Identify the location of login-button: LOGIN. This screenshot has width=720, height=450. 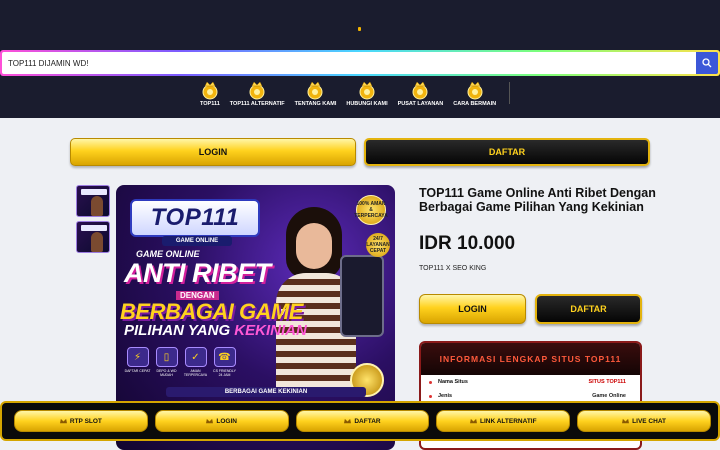
(213, 152).